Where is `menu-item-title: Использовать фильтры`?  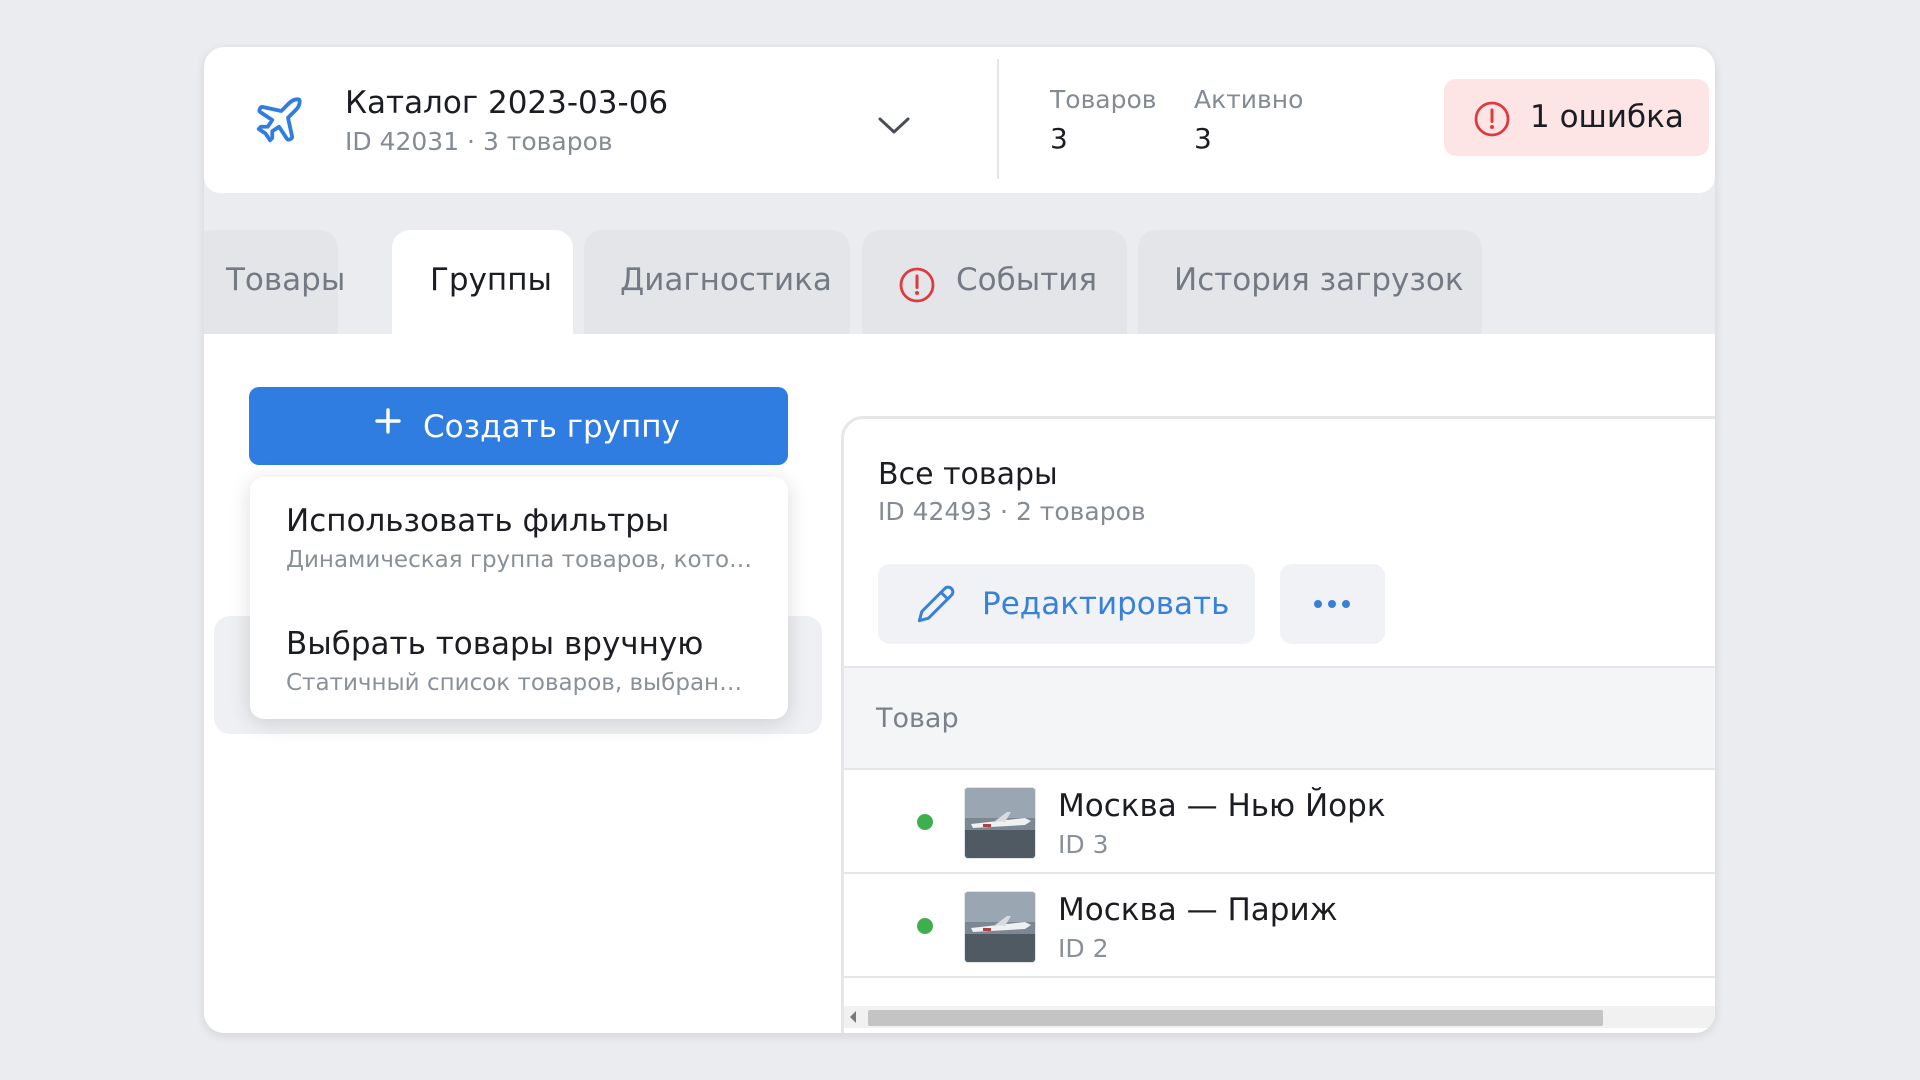
menu-item-title: Использовать фильтры is located at coordinates (478, 521).